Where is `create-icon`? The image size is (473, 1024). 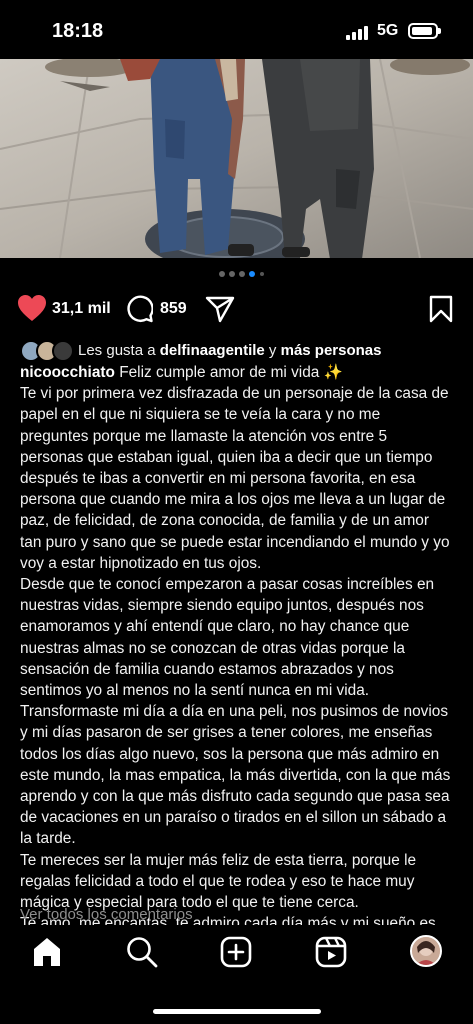 create-icon is located at coordinates (236, 952).